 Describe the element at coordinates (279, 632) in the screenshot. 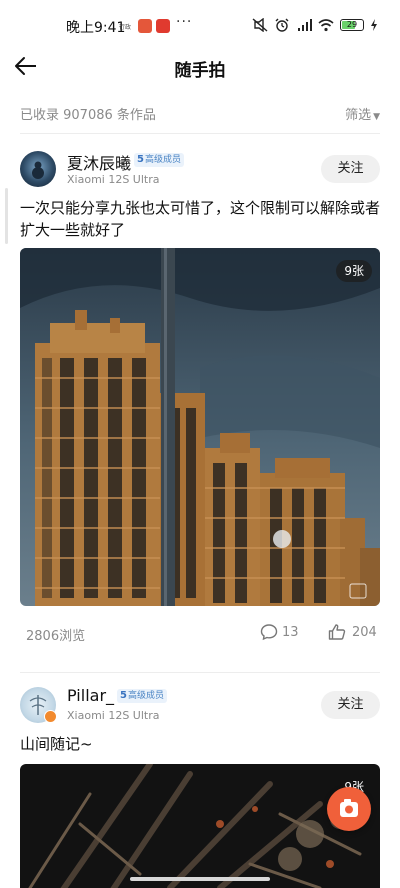

I see `comment-button: 13` at that location.